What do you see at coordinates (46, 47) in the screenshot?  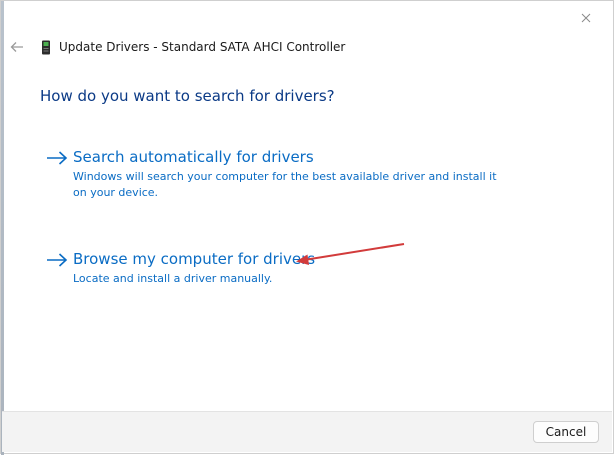 I see `device-icon` at bounding box center [46, 47].